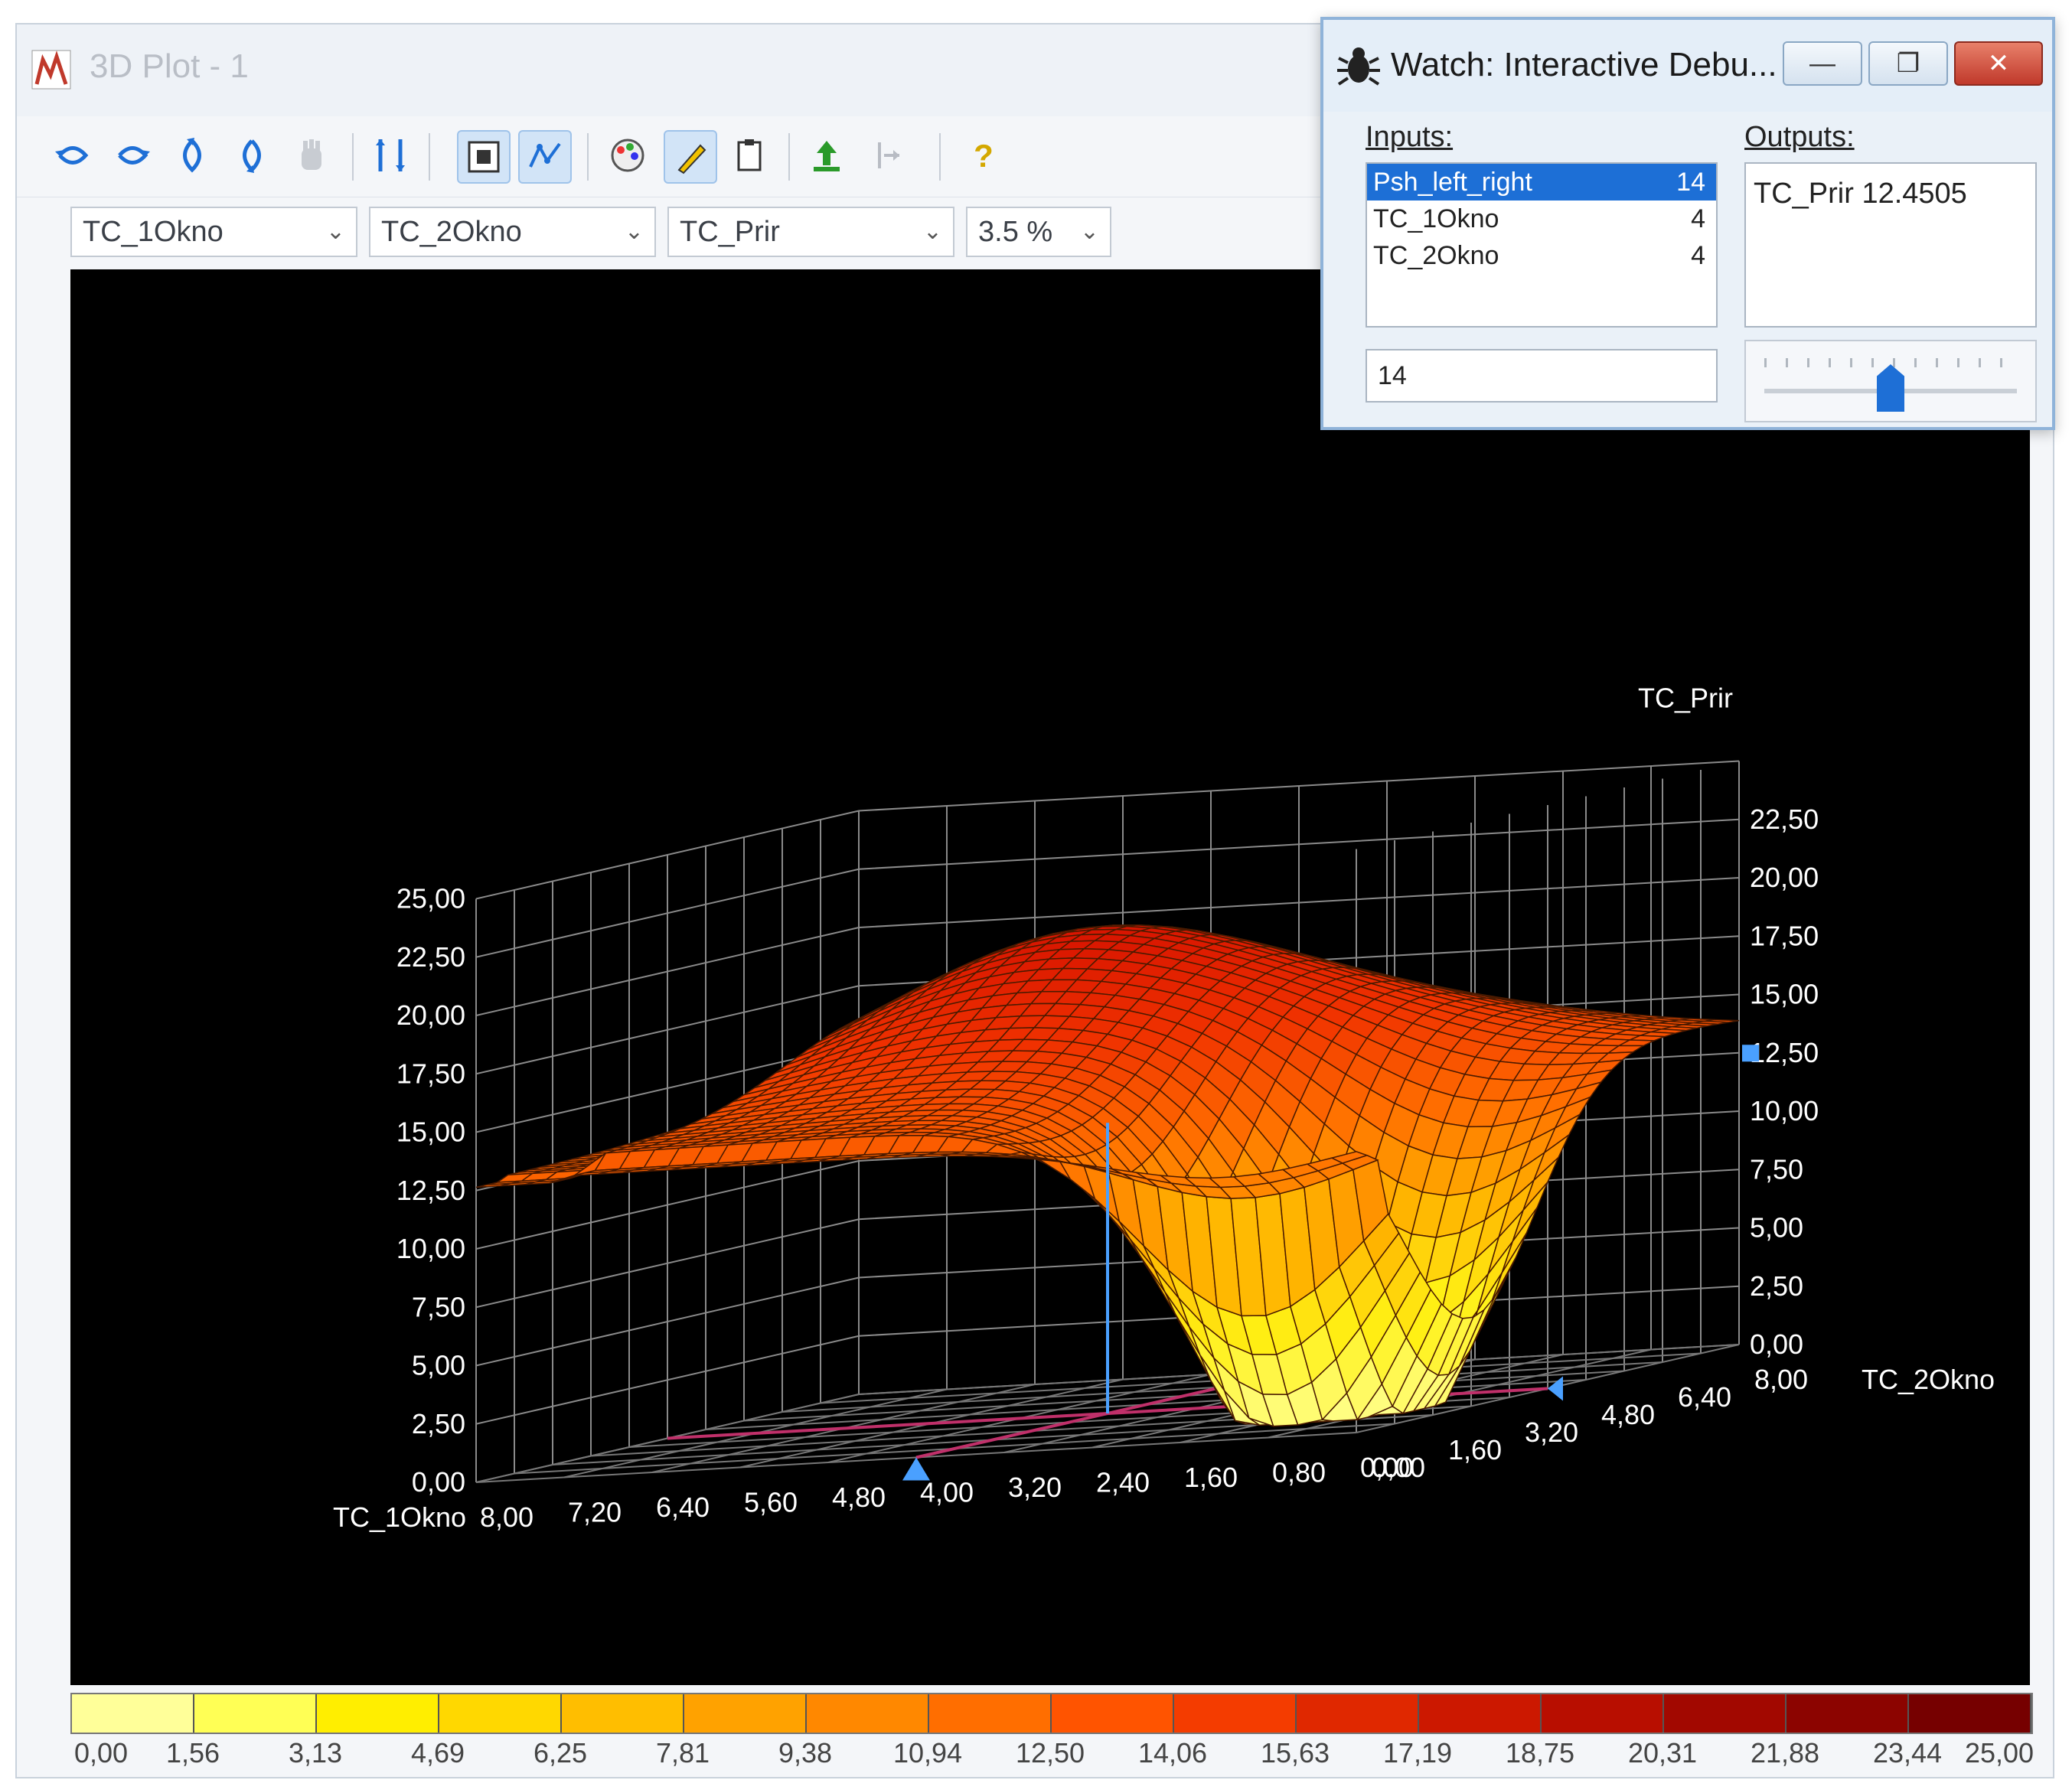  I want to click on step-button, so click(888, 155).